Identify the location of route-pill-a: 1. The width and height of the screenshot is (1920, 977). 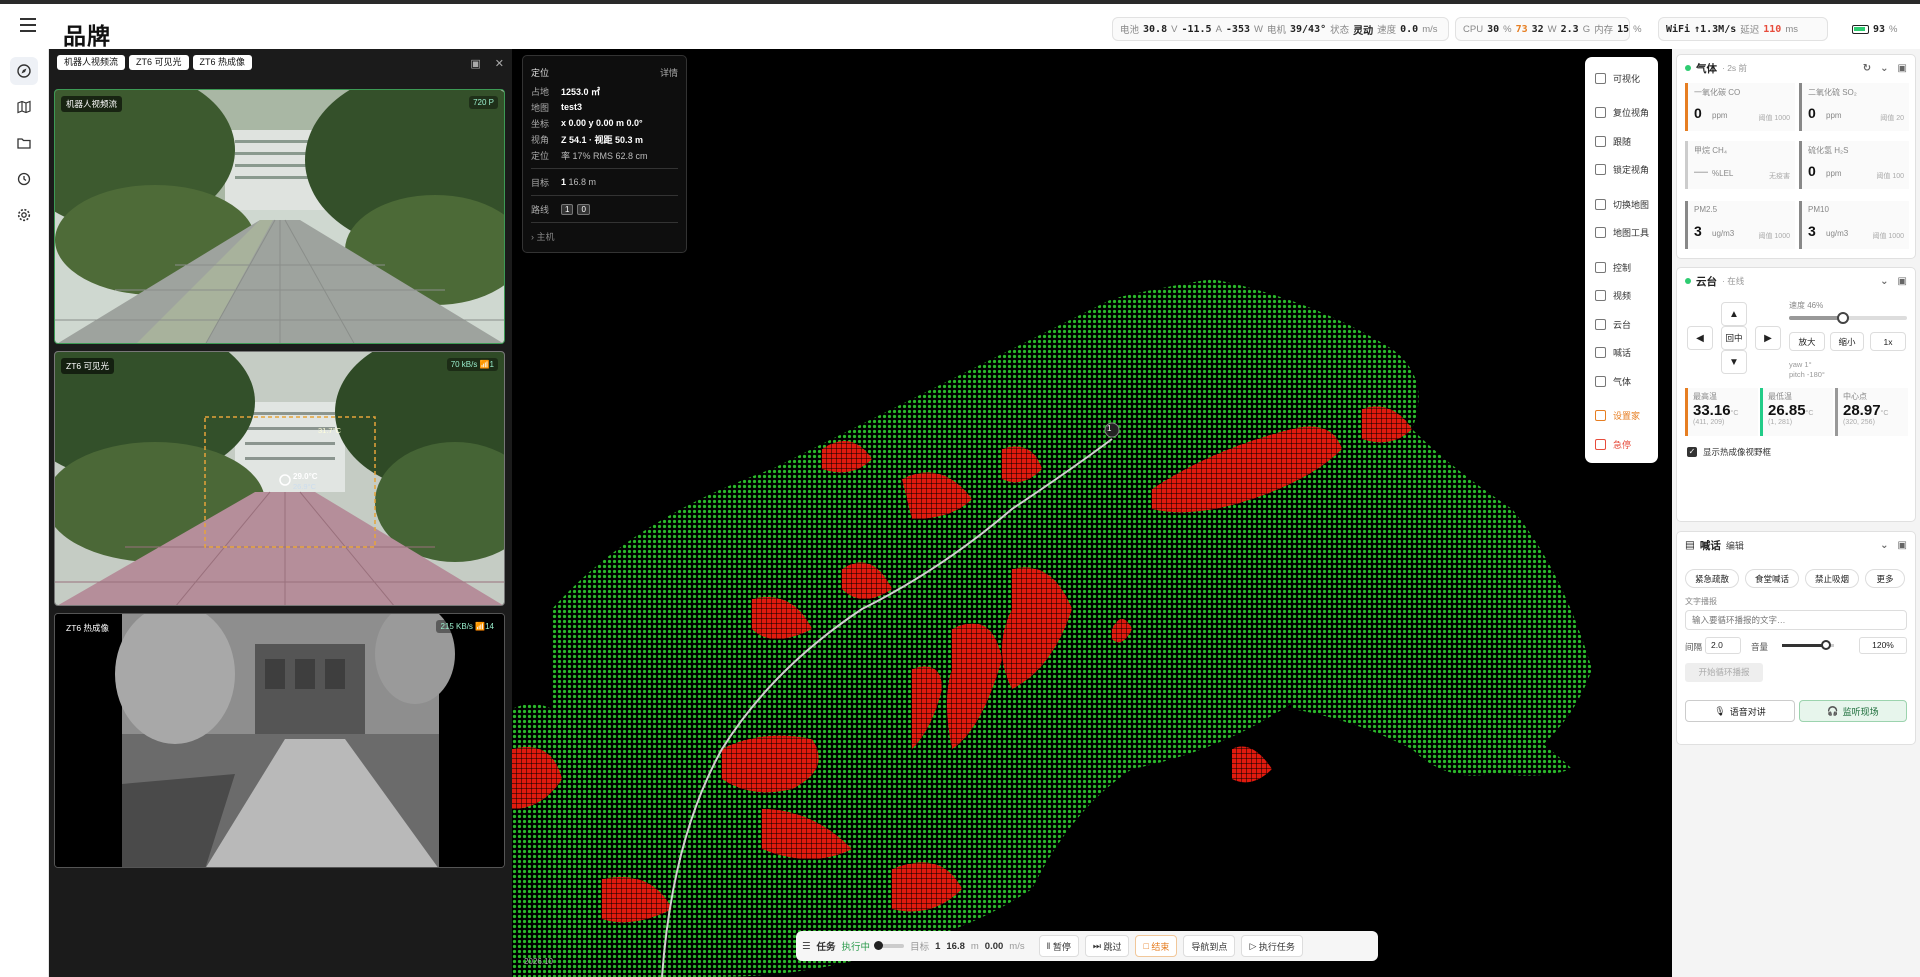
(567, 209).